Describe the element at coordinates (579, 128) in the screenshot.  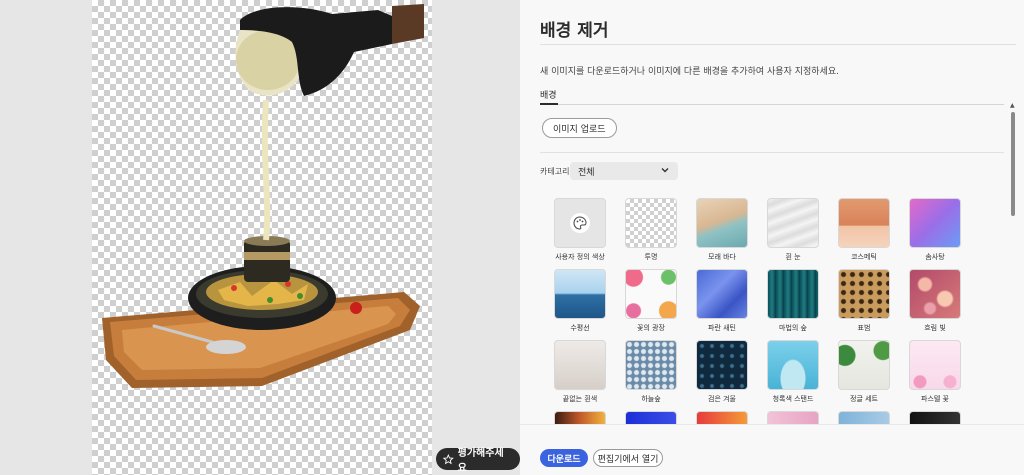
I see `upload-image-button: 이미지 업로드` at that location.